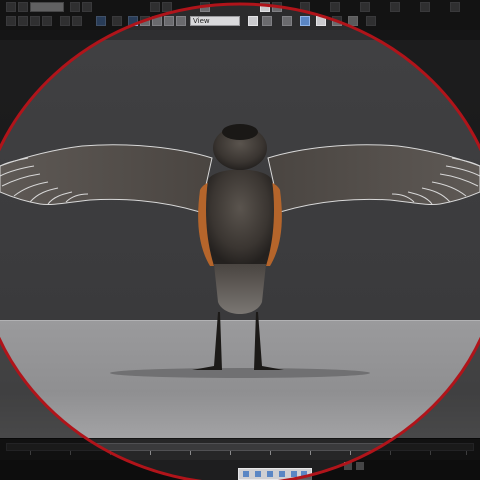  What do you see at coordinates (167, 7) in the screenshot?
I see `angle-snap-icon` at bounding box center [167, 7].